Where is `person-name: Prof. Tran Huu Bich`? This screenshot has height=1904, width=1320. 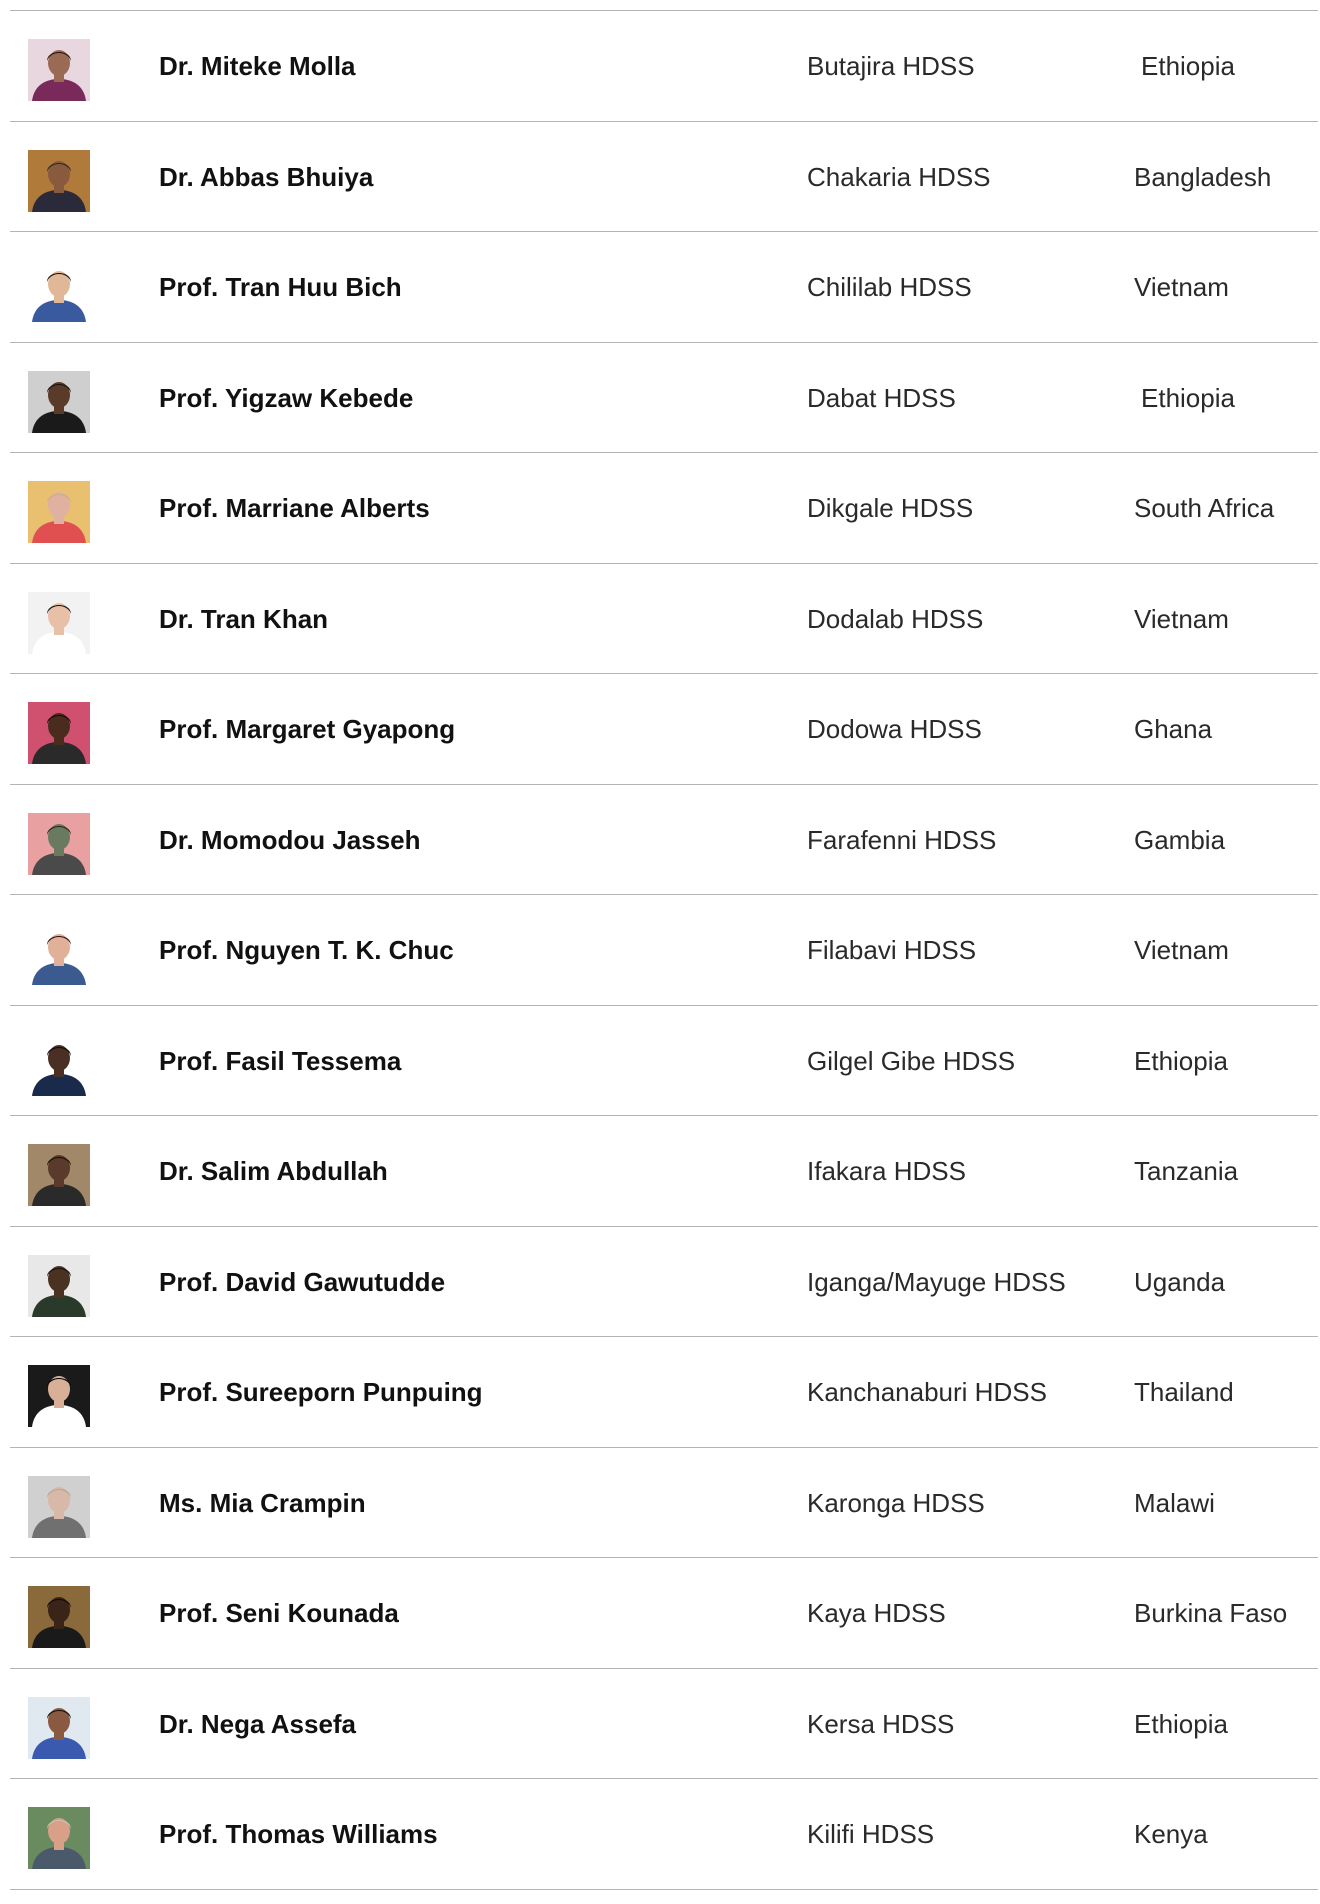 person-name: Prof. Tran Huu Bich is located at coordinates (280, 287).